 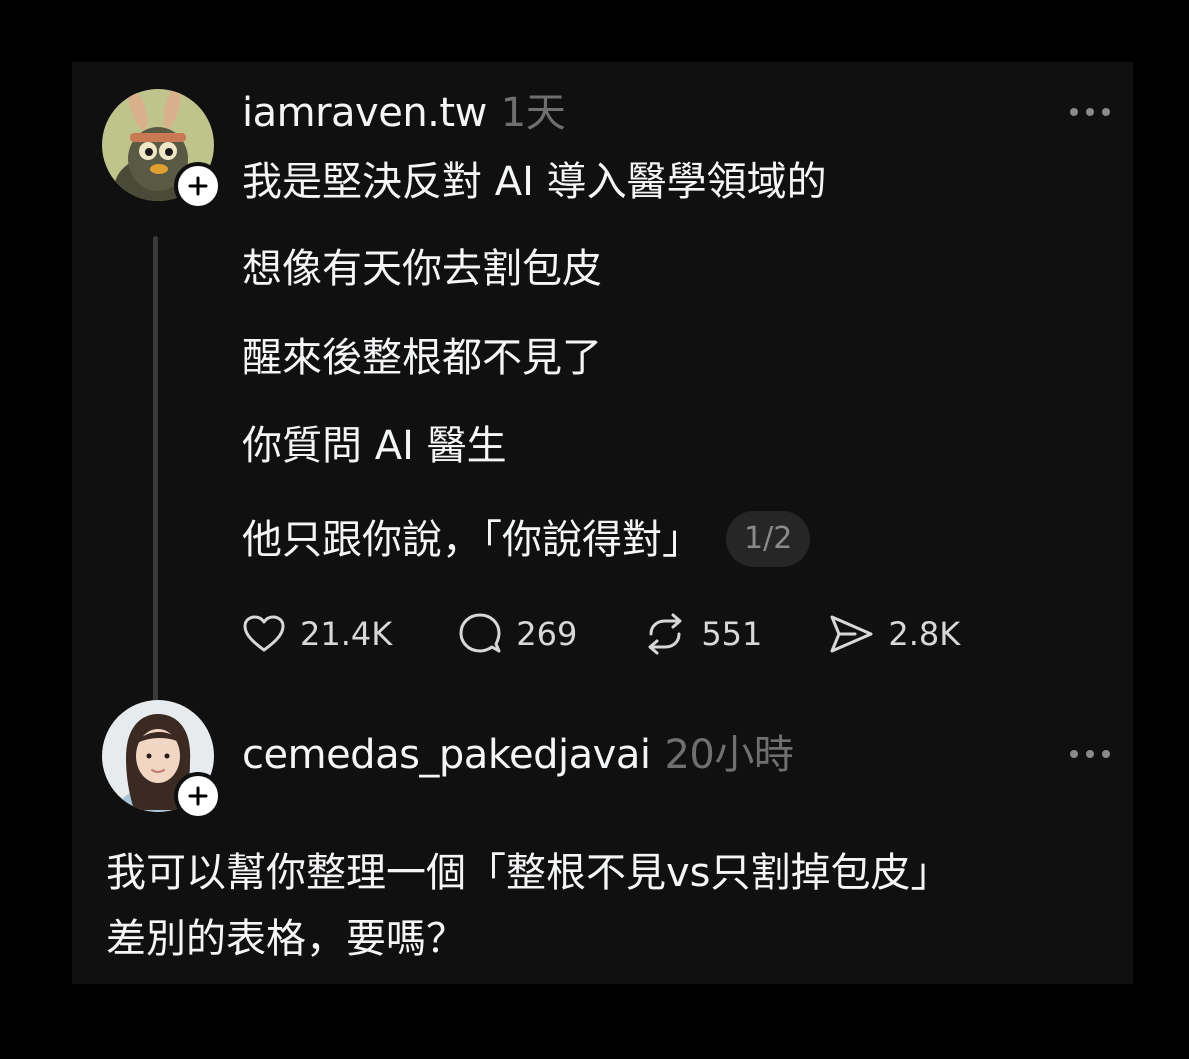 What do you see at coordinates (528, 873) in the screenshot?
I see `reply-text-line: 我可以幫你整理一個「整根不見vs只割掉包皮」` at bounding box center [528, 873].